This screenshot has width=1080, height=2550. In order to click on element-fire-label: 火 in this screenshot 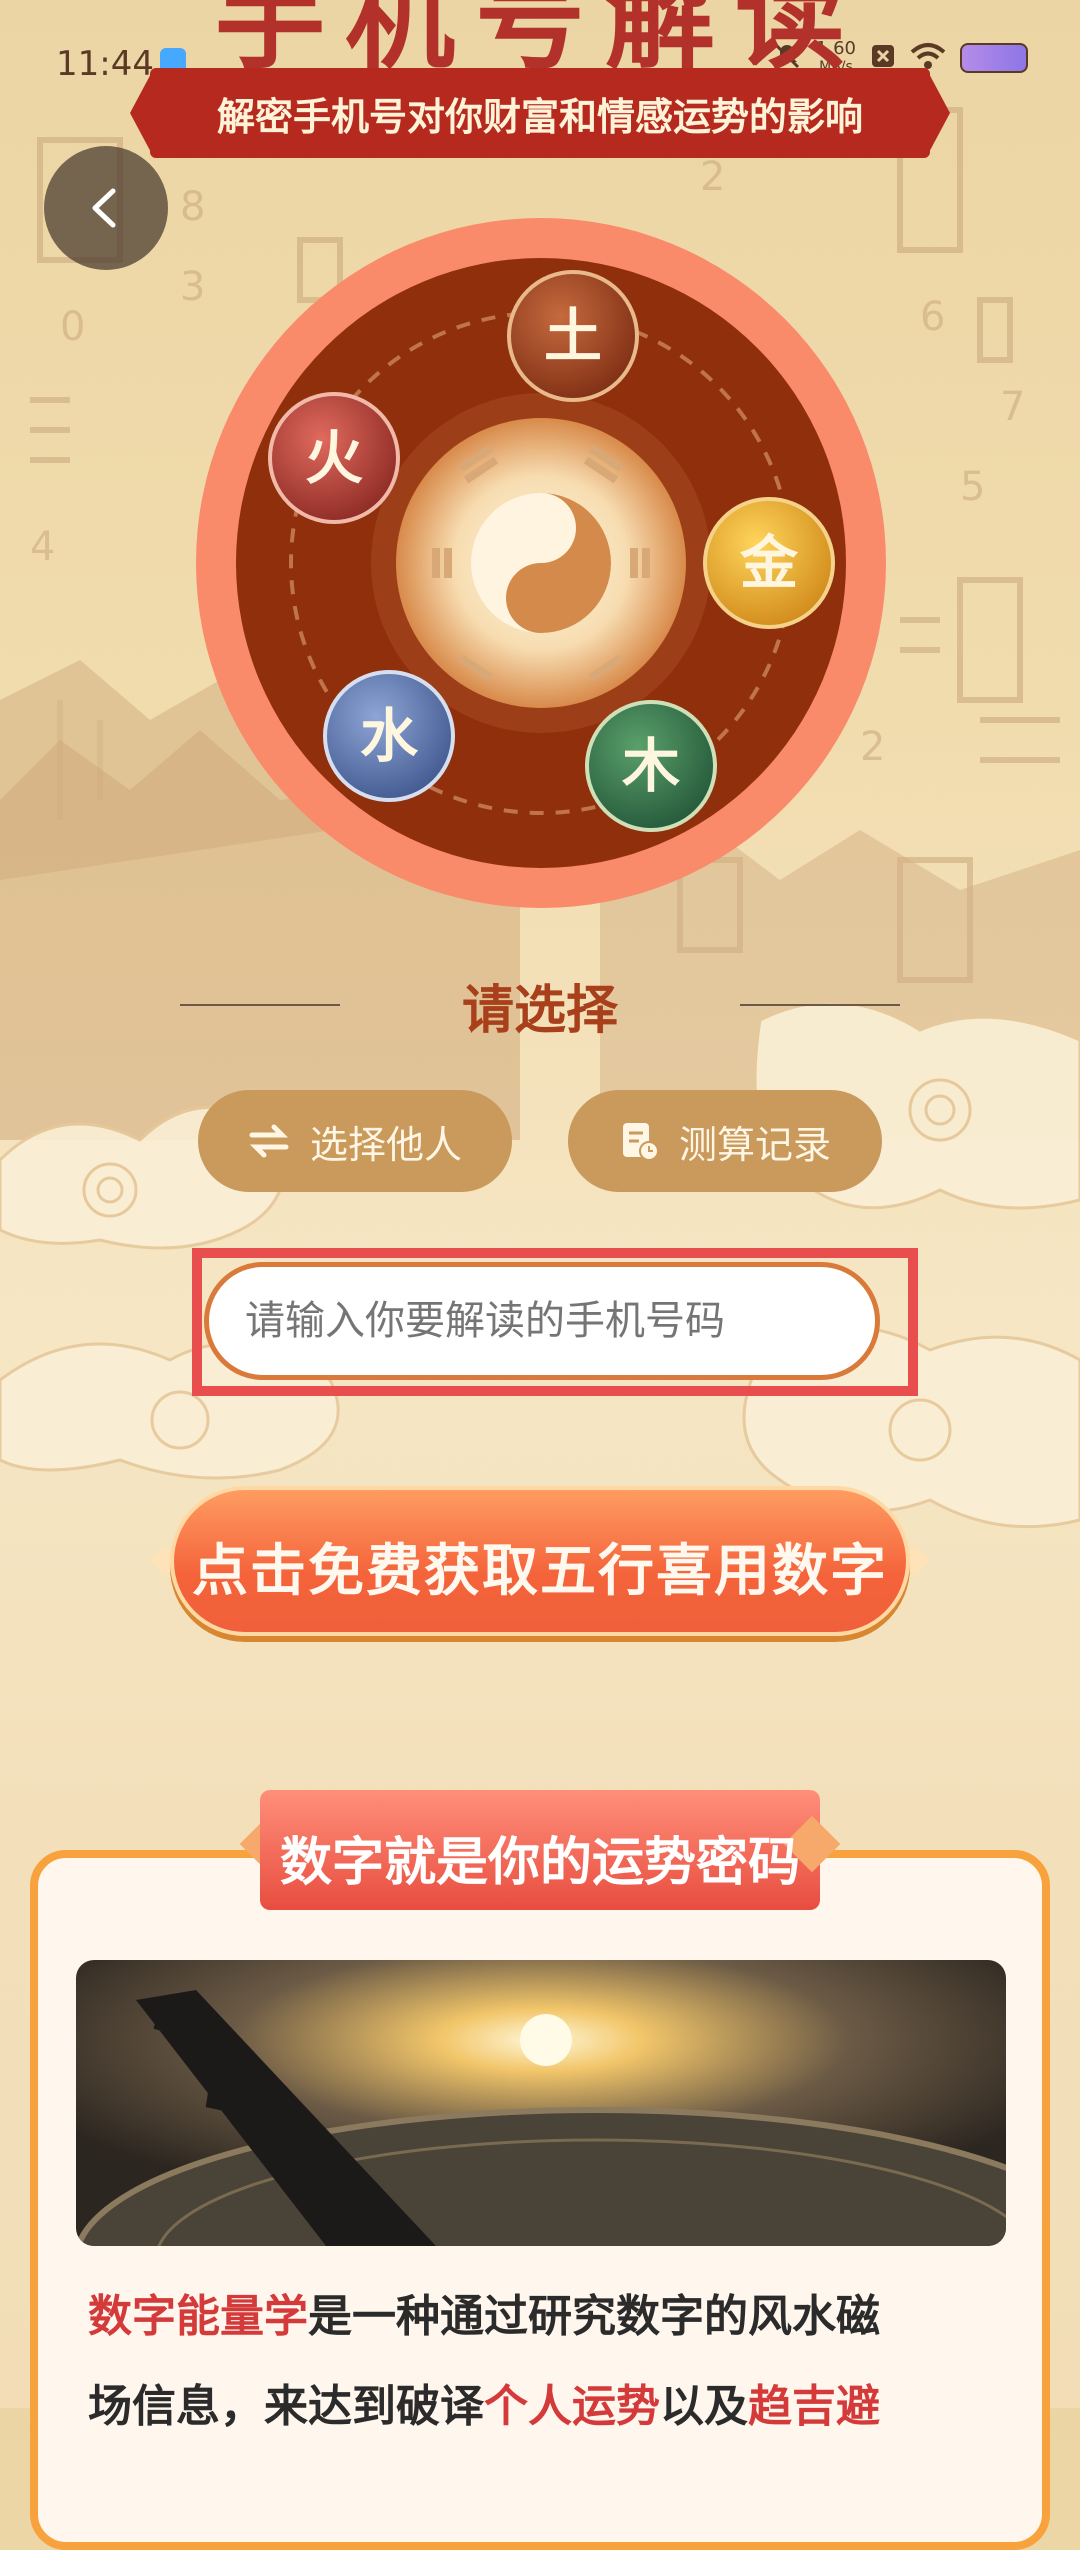, I will do `click(334, 458)`.